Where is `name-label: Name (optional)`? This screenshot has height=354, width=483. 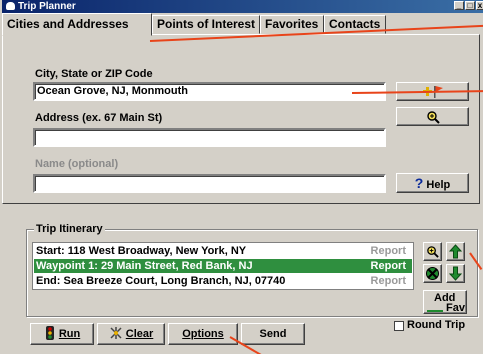
name-label: Name (optional) is located at coordinates (77, 164).